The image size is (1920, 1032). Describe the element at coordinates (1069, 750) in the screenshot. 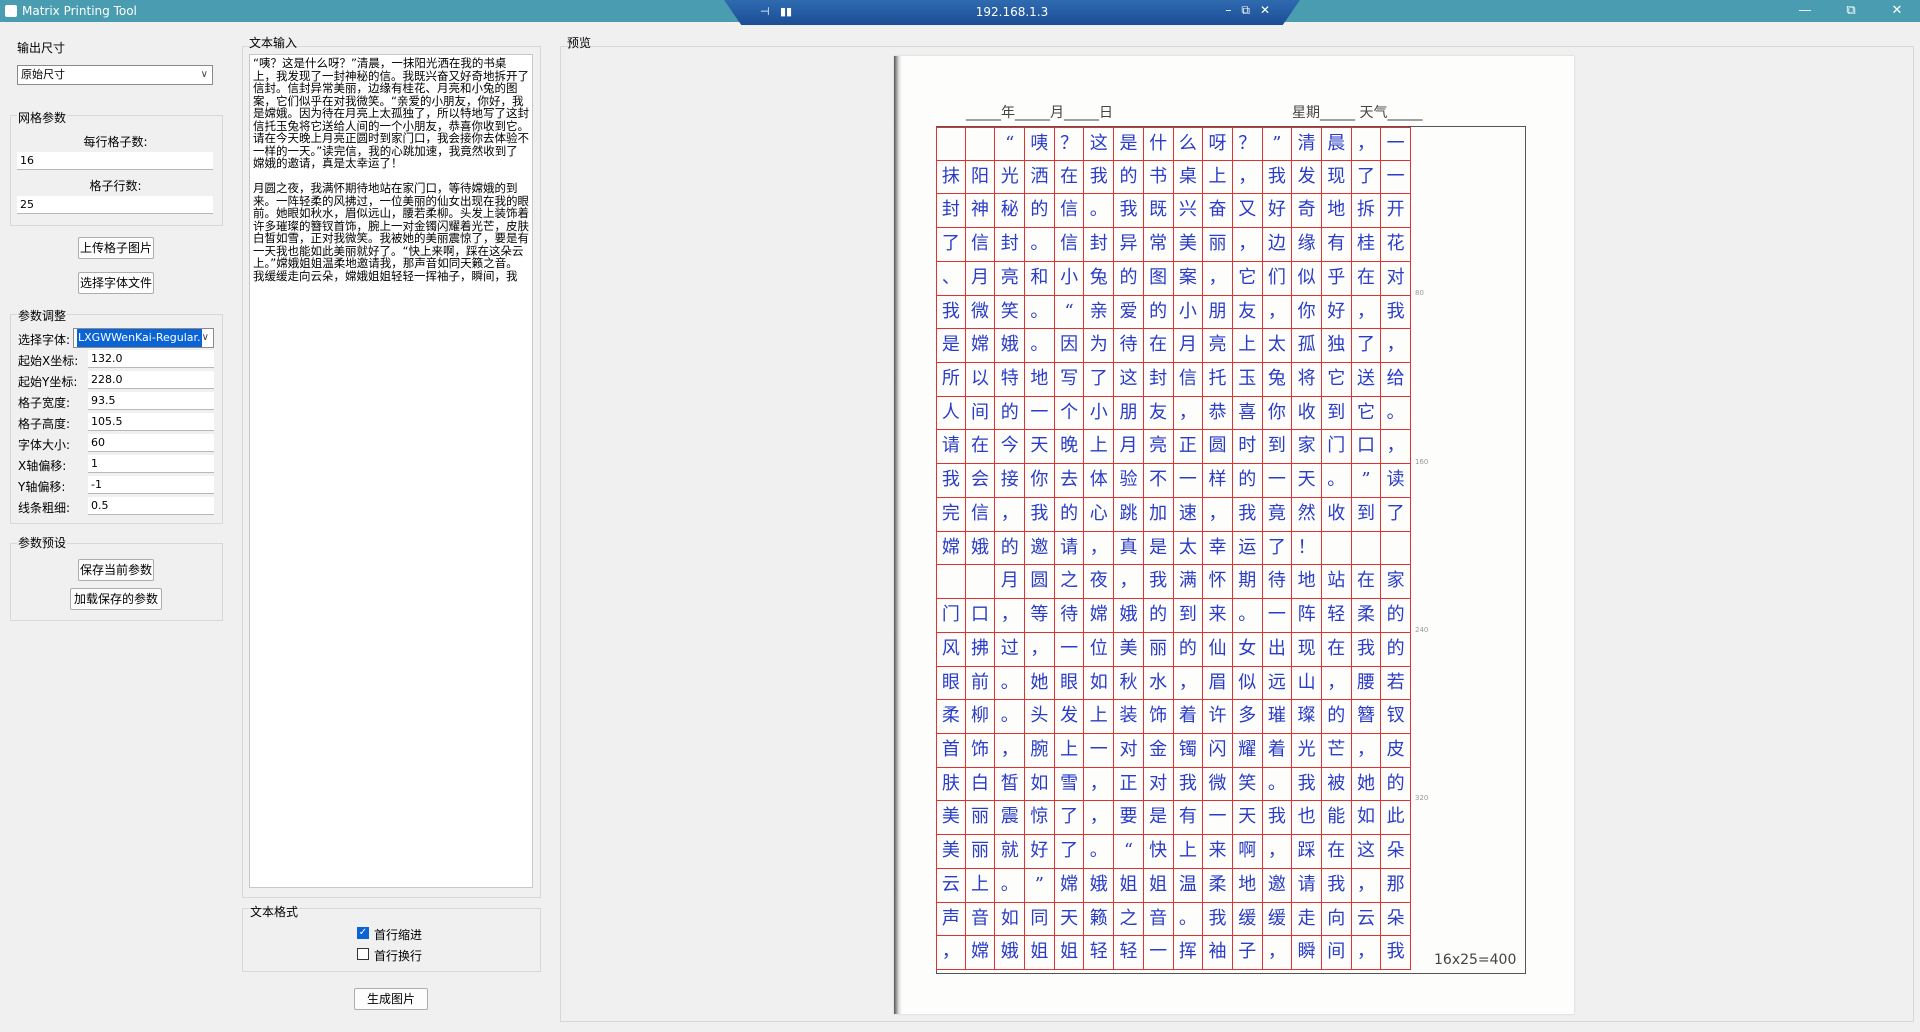

I see `grid-cell: 上` at that location.